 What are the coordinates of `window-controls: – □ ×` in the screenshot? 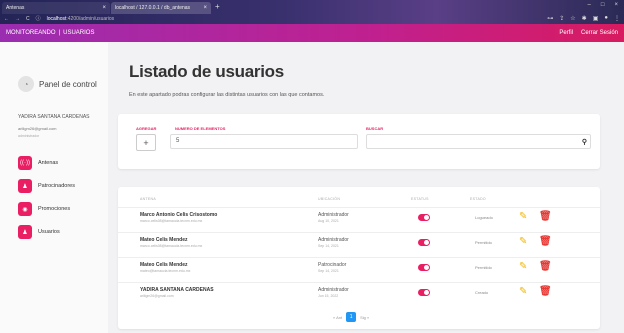 It's located at (603, 5).